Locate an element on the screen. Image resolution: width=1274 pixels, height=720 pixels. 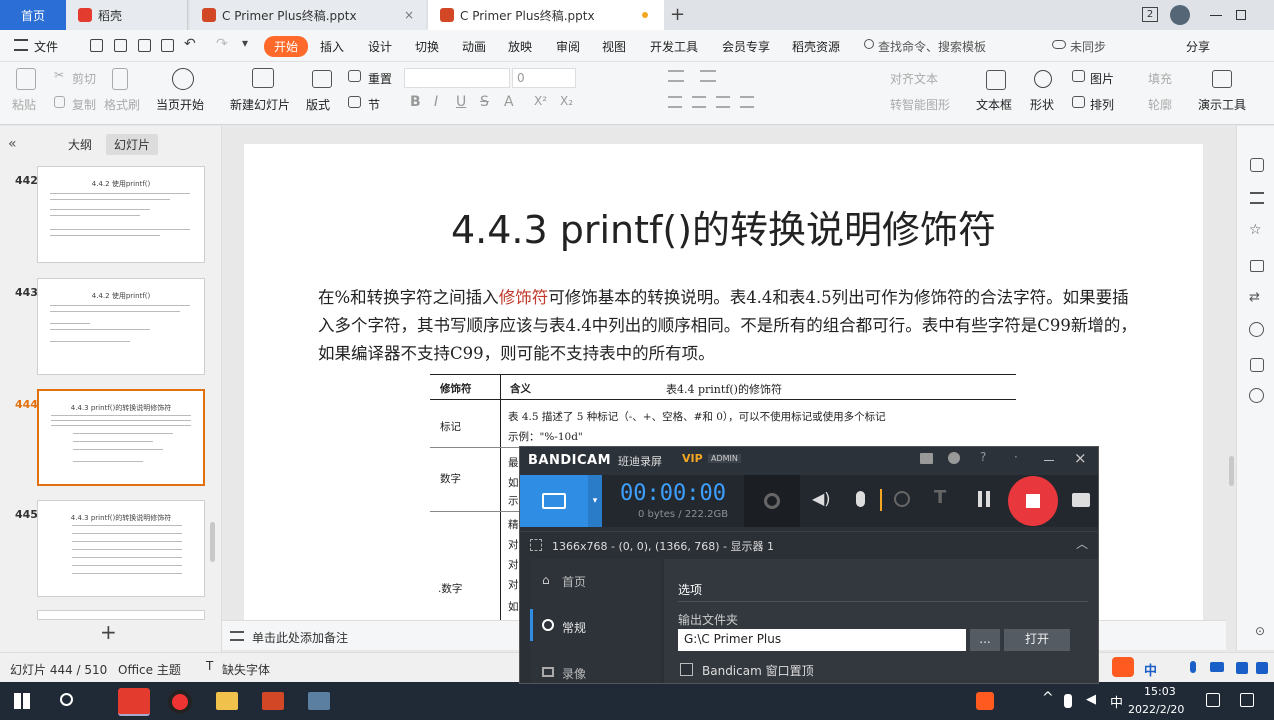
tab-daoke: 稻壳 is located at coordinates (127, 15).